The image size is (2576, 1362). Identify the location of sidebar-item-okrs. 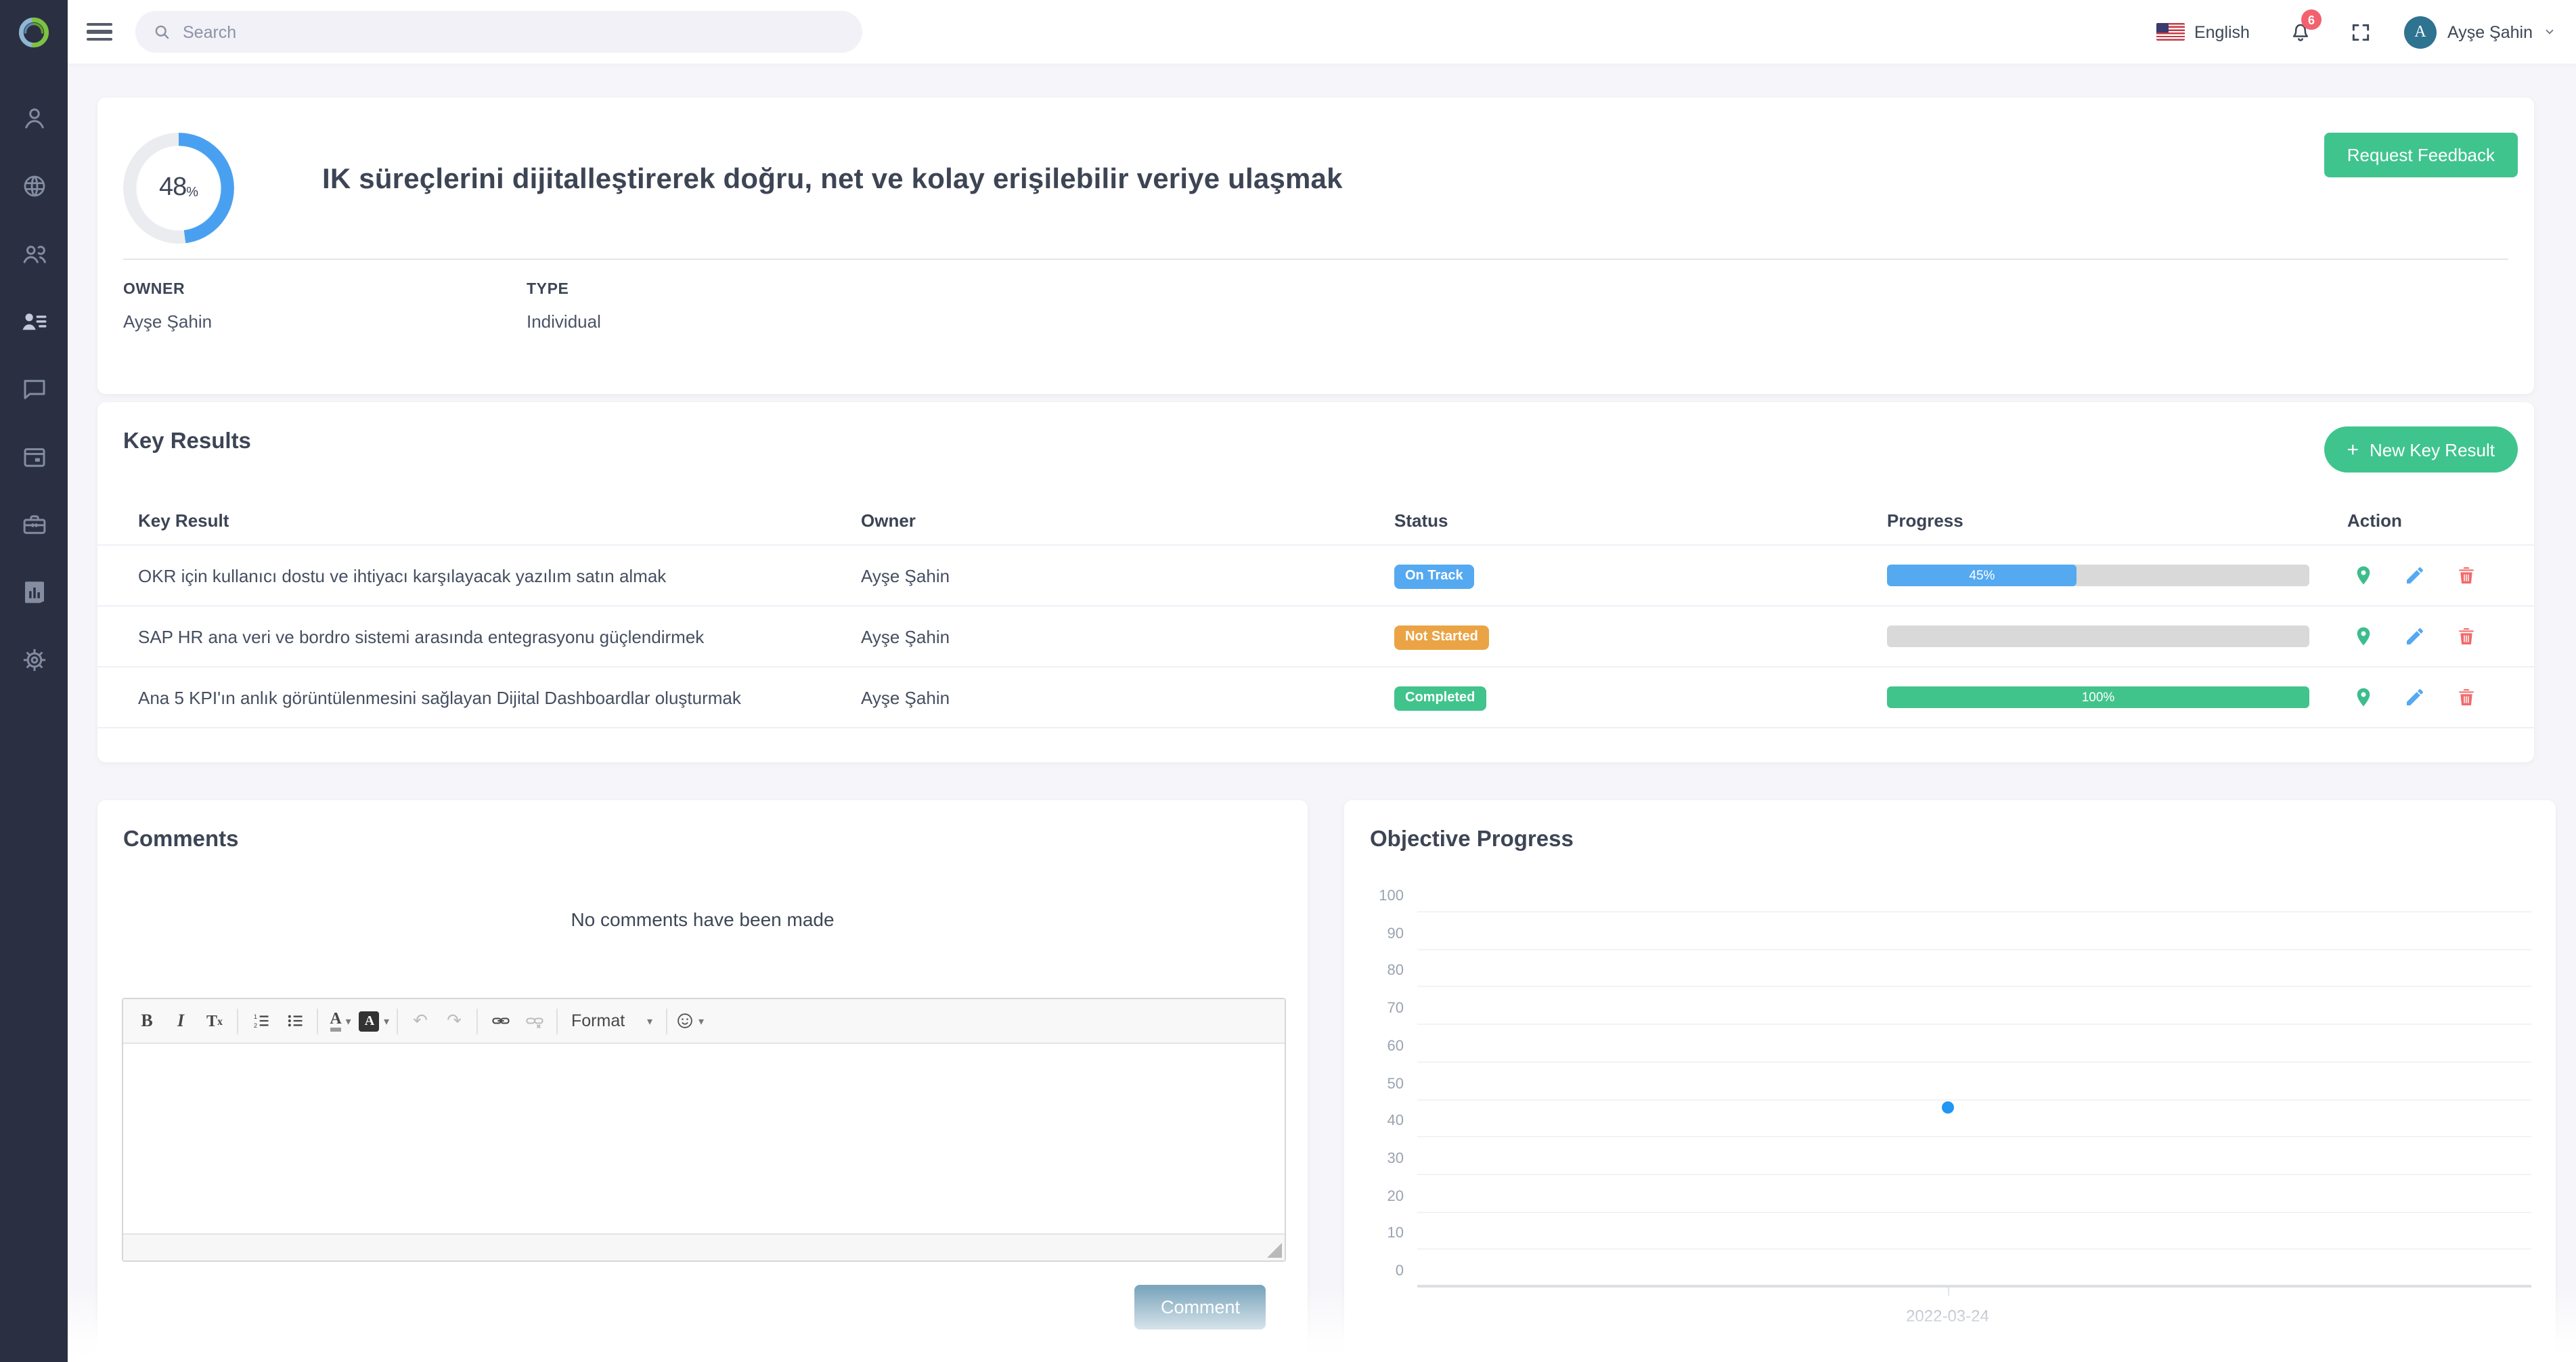
(34, 321).